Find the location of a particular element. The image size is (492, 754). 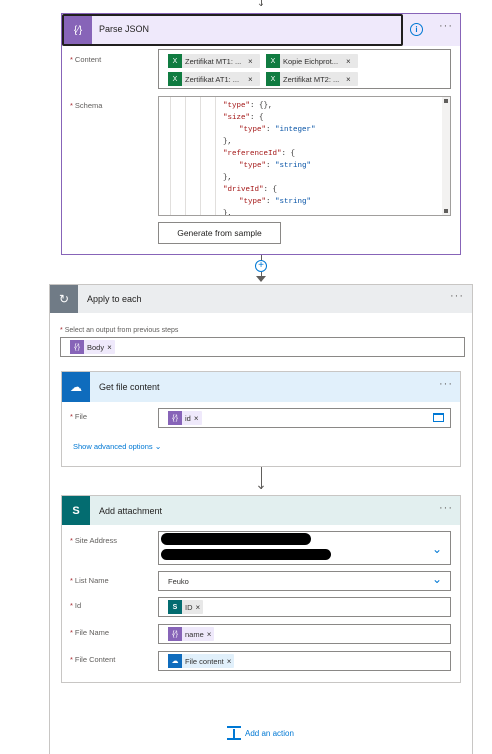

schema-line: "type": "integer" is located at coordinates (277, 130).